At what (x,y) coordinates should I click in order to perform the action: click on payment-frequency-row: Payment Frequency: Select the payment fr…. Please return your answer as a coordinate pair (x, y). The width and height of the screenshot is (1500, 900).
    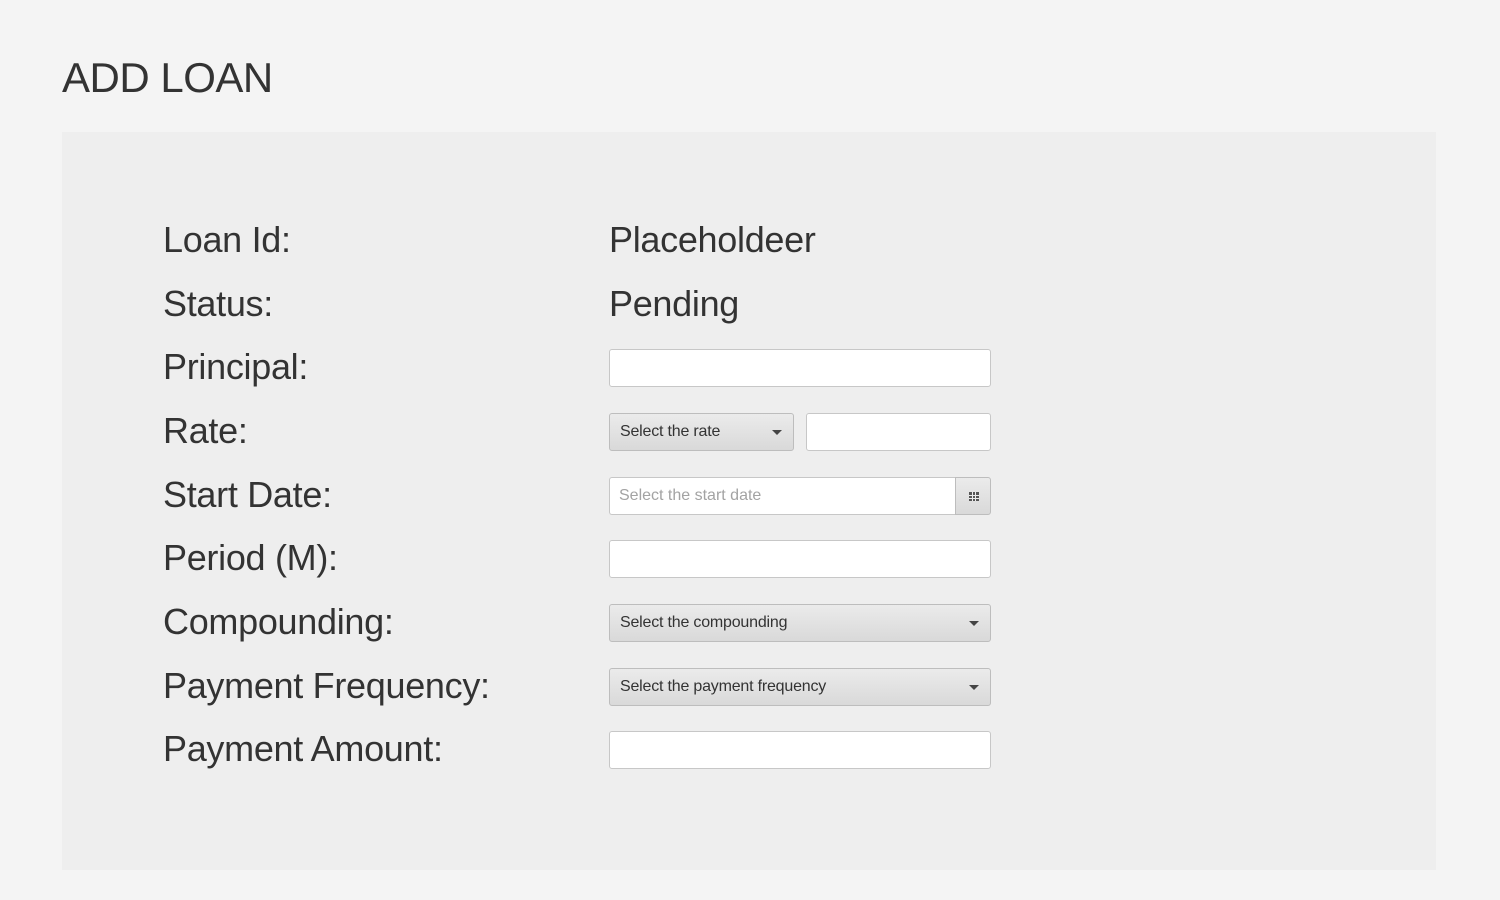
    Looking at the image, I should click on (749, 686).